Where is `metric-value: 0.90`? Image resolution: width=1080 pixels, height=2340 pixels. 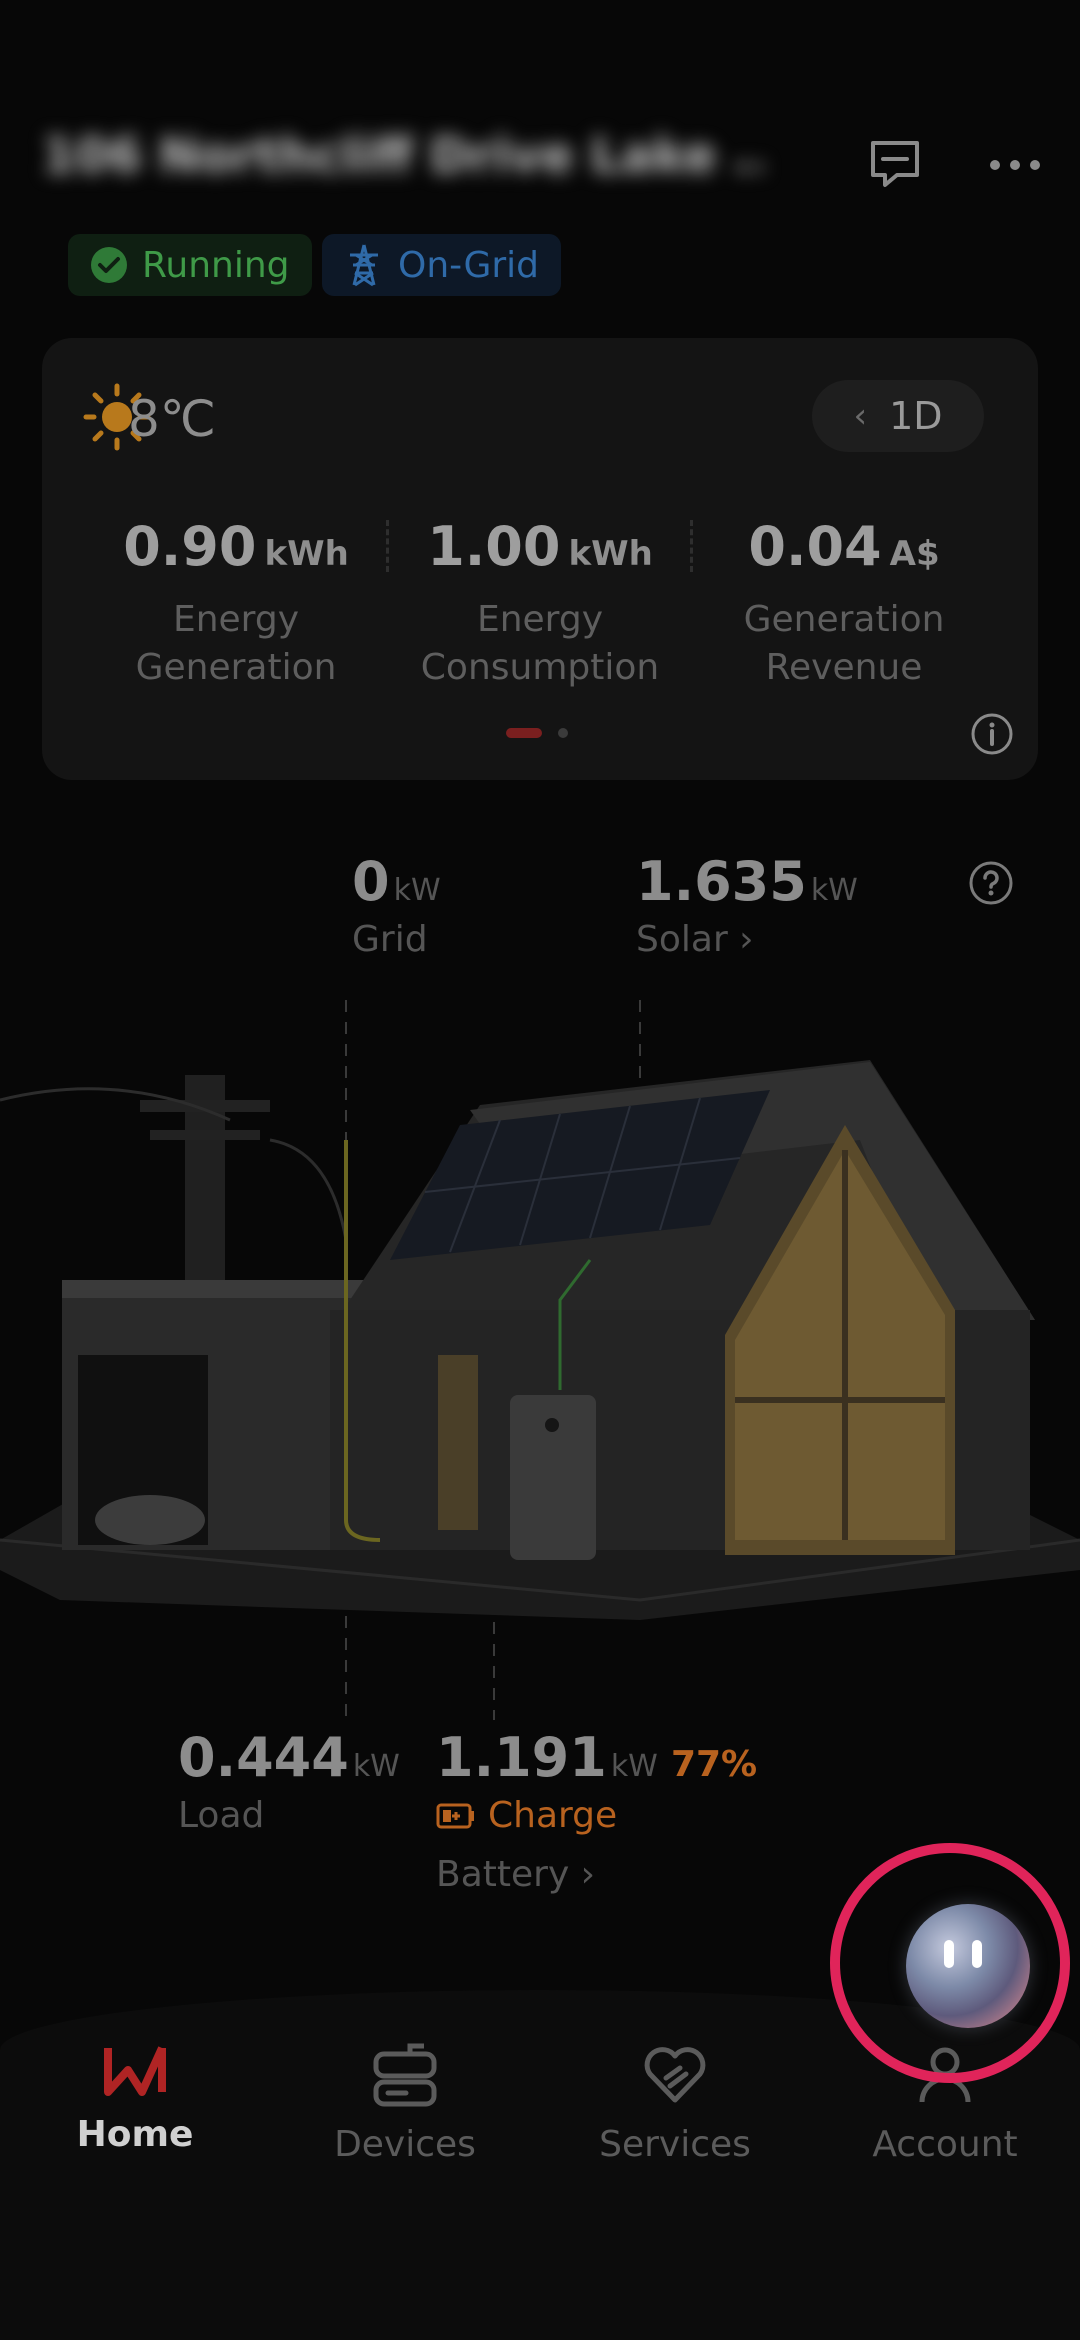
metric-value: 0.90 is located at coordinates (190, 546).